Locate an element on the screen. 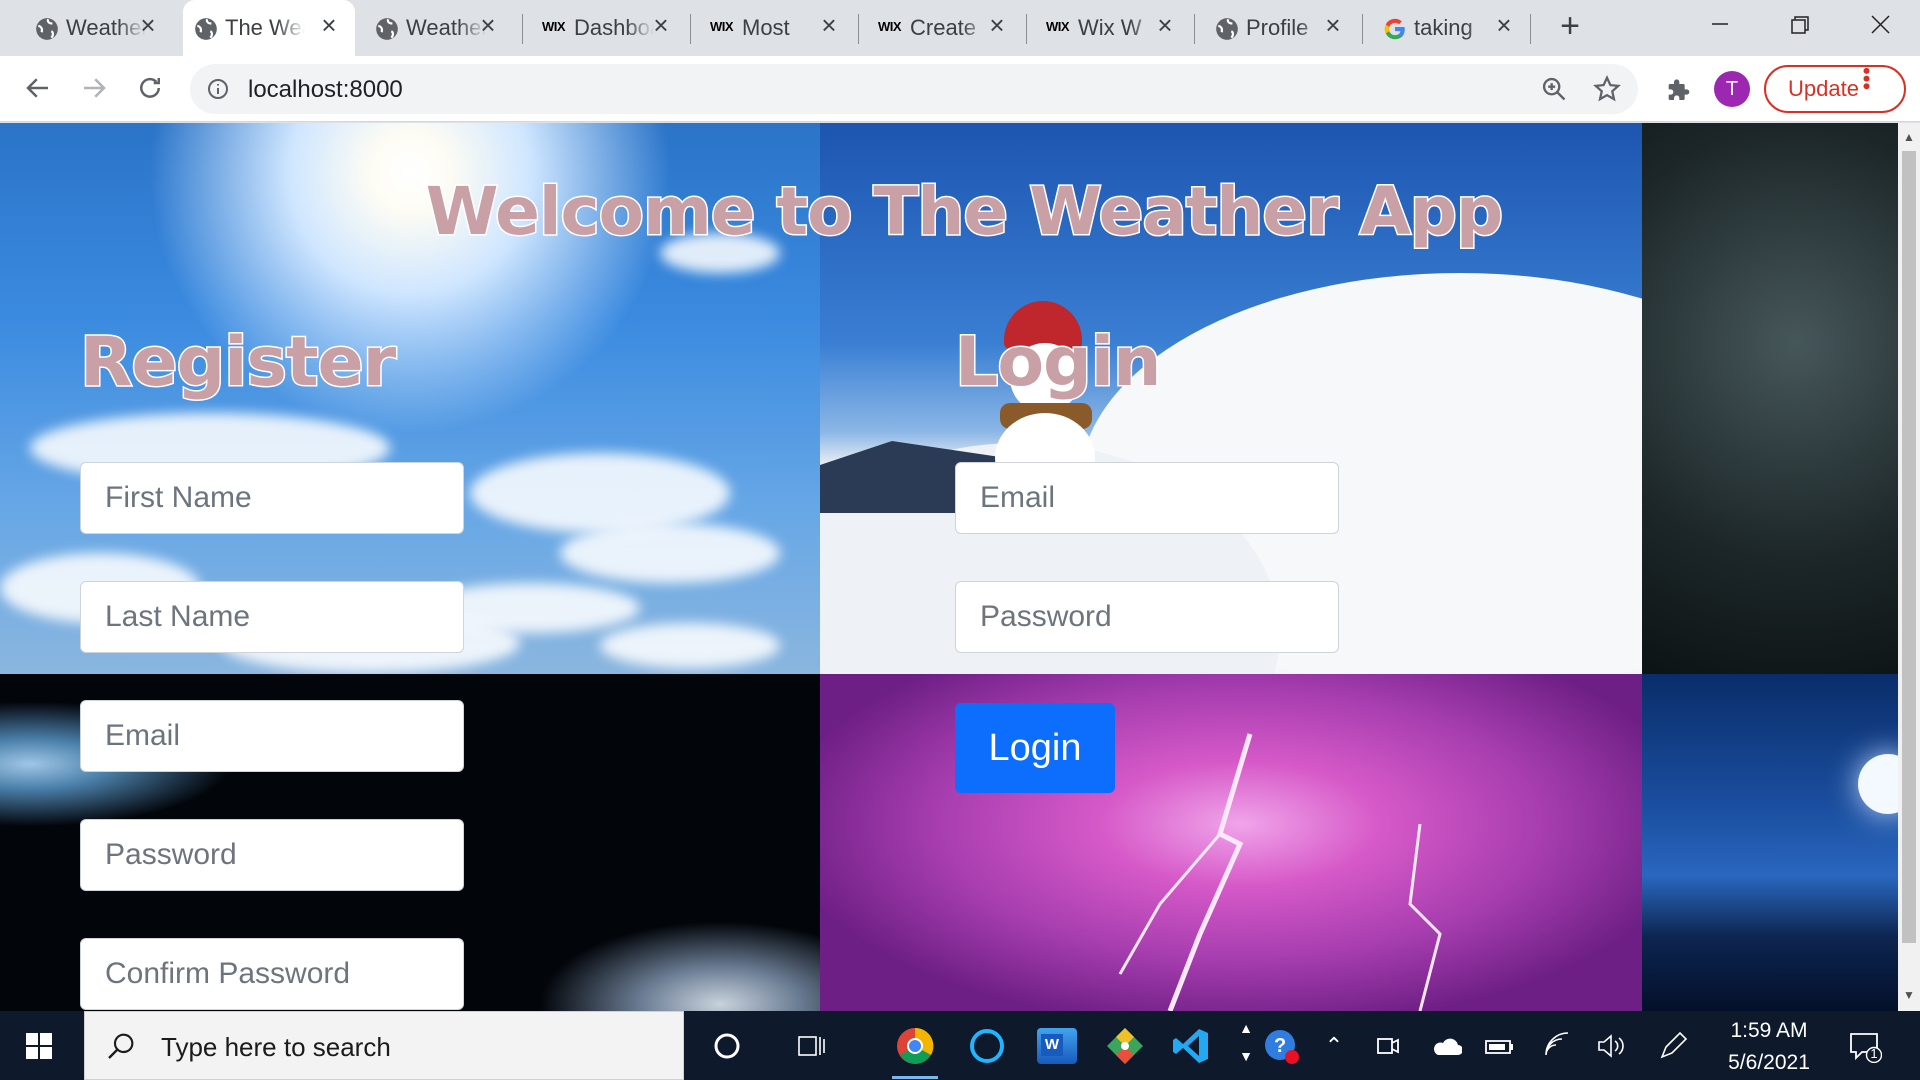 The image size is (1920, 1080). vscode-icon is located at coordinates (1190, 1046).